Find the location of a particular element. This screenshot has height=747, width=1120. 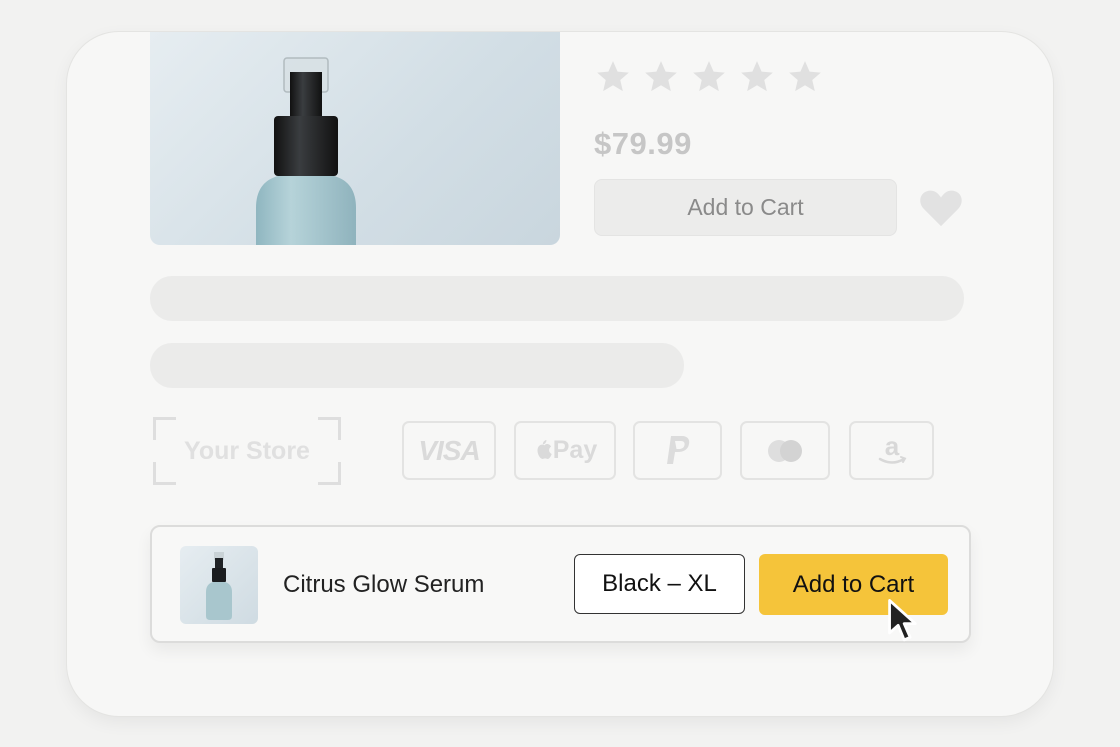

mastercard-badge is located at coordinates (785, 450).